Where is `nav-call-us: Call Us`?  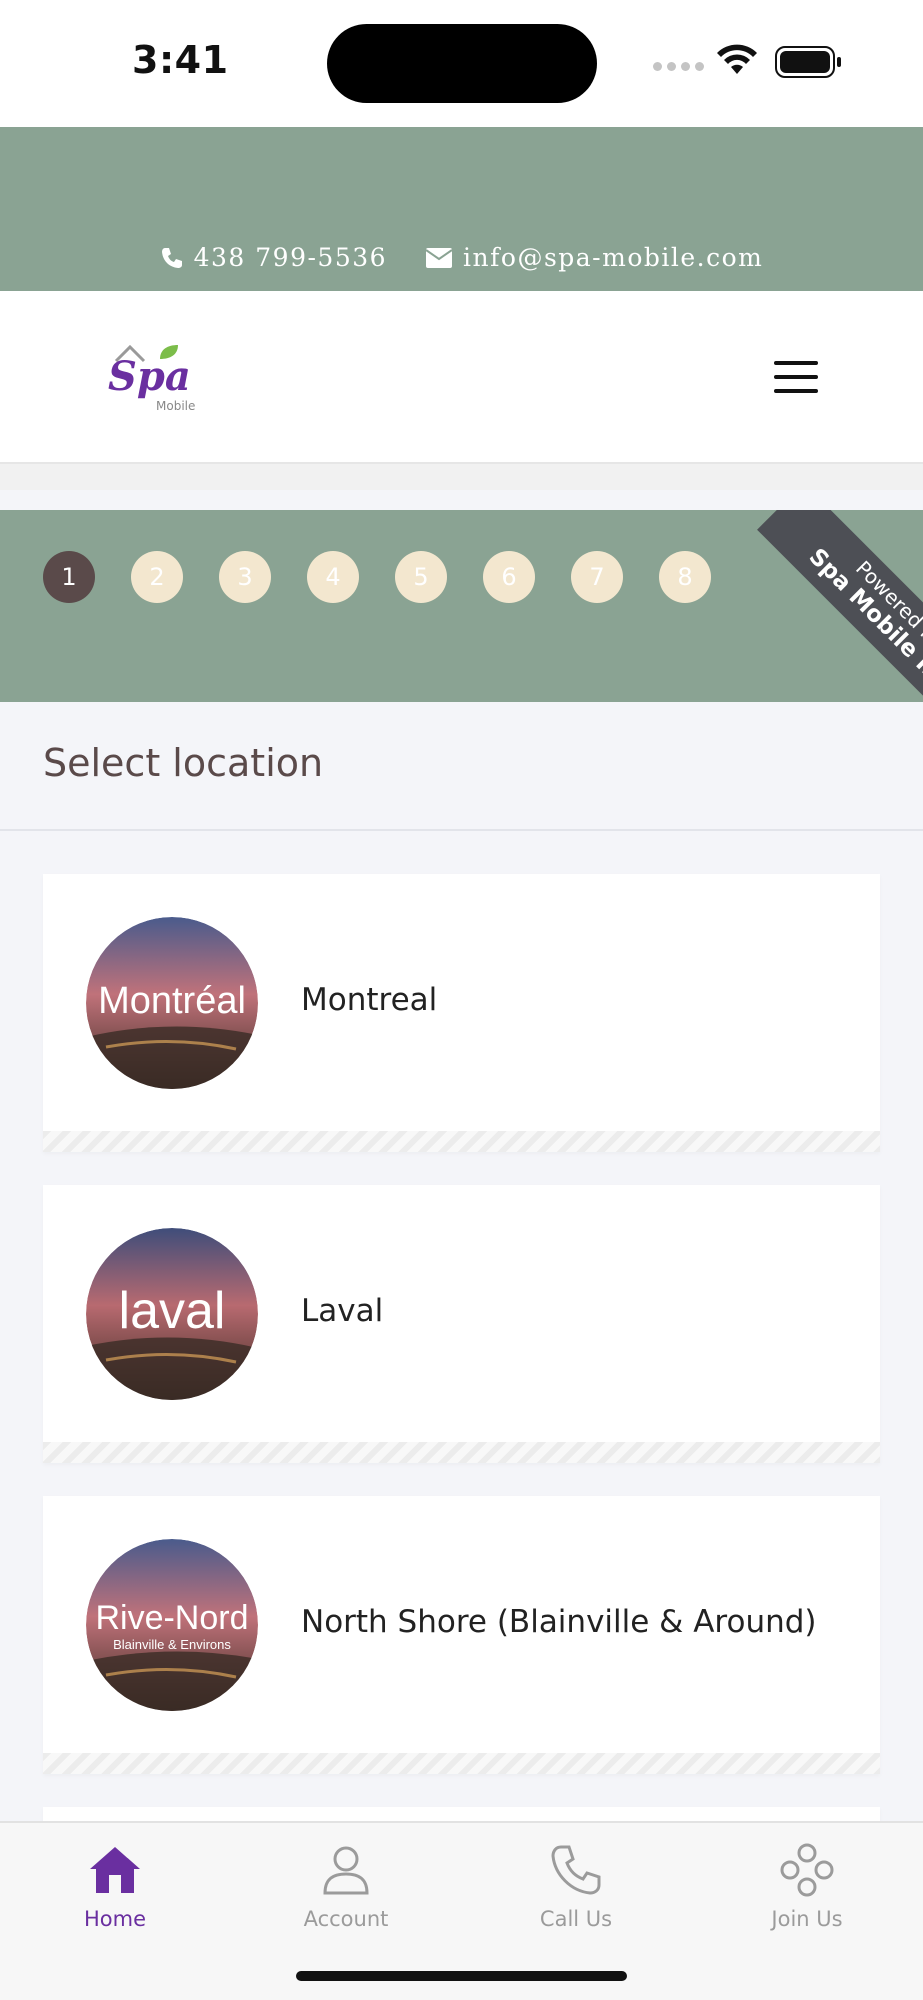
nav-call-us: Call Us is located at coordinates (576, 1886).